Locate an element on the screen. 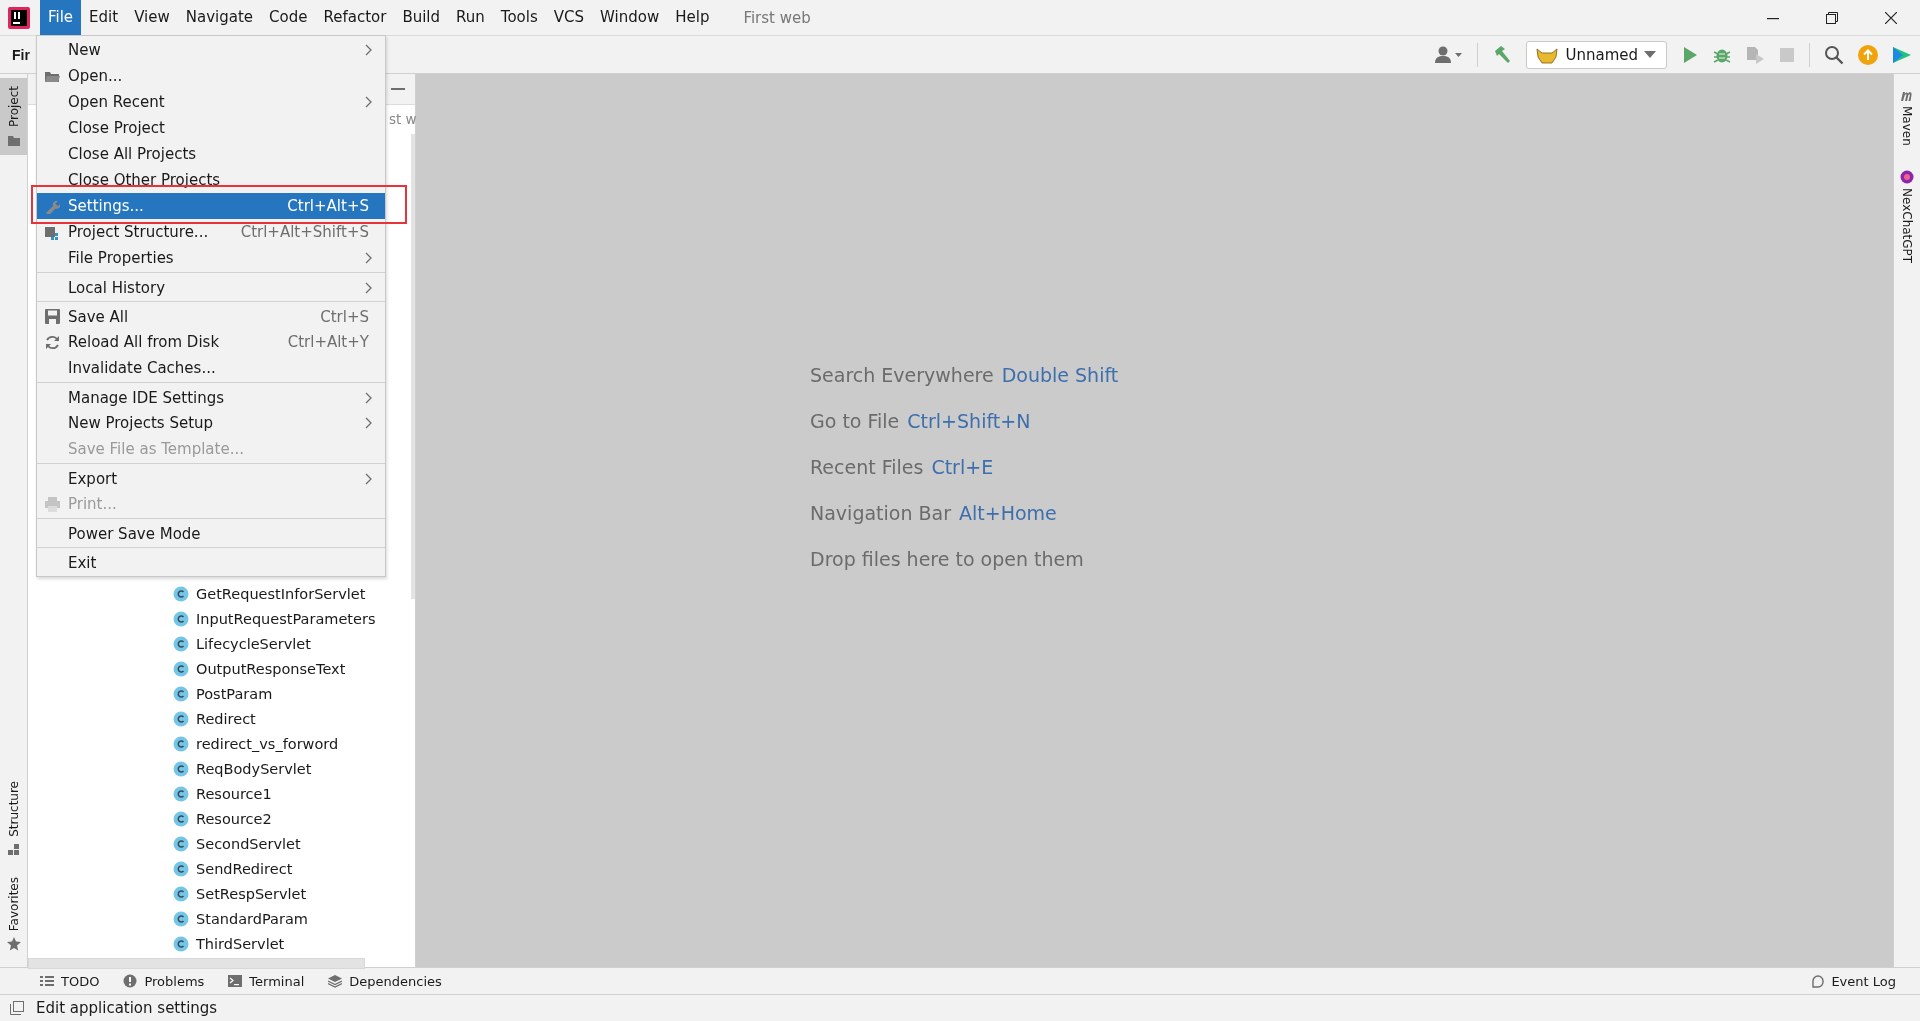 Image resolution: width=1920 pixels, height=1021 pixels. shortcut-text: Ctrl+Shift+N is located at coordinates (969, 421).